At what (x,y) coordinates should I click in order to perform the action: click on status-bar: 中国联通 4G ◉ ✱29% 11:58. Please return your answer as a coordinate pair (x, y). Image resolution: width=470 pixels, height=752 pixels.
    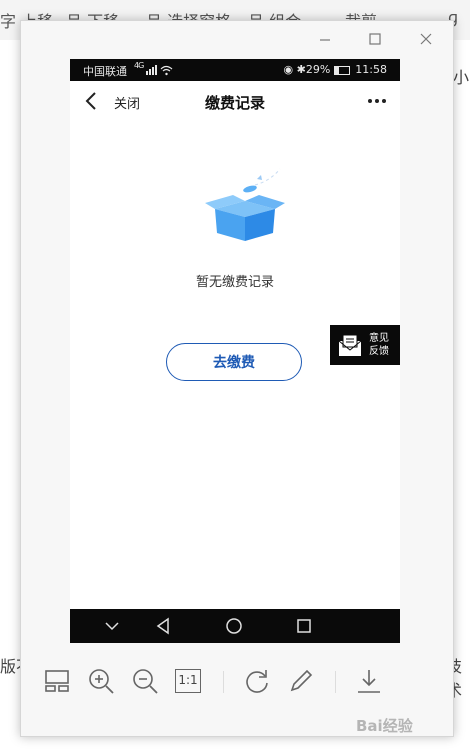
    Looking at the image, I should click on (235, 70).